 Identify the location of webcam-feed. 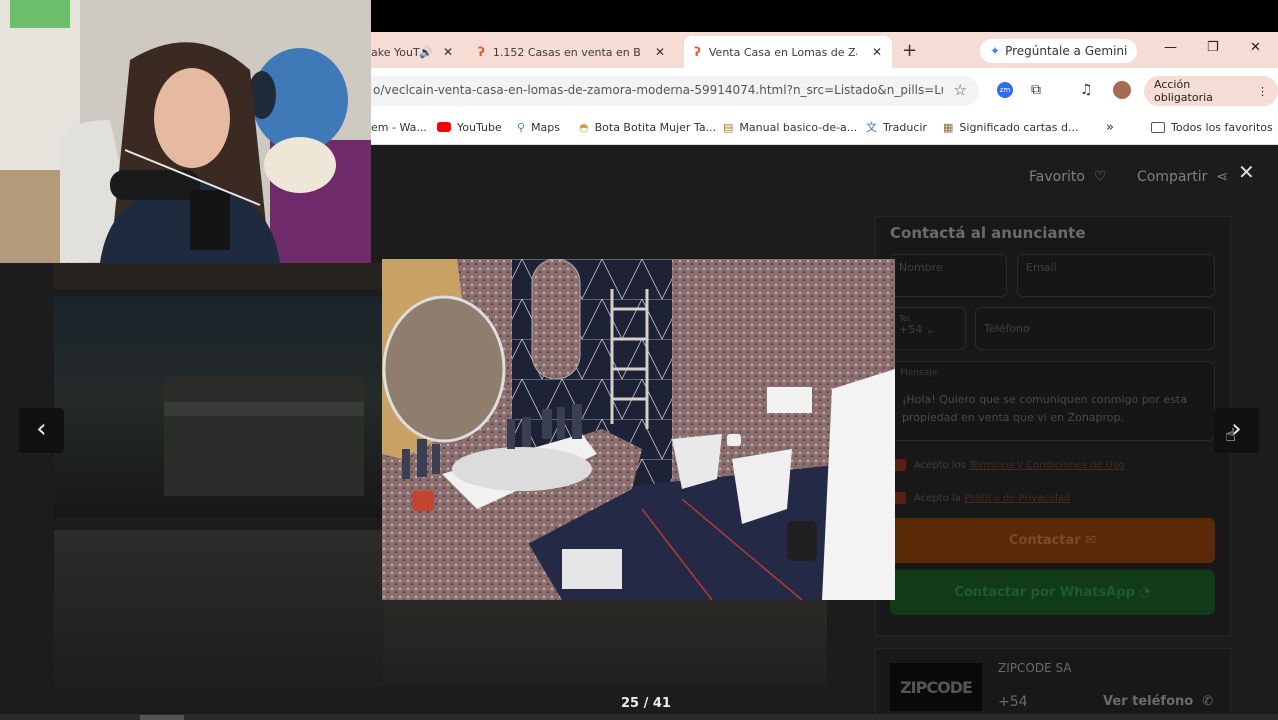
(185, 131).